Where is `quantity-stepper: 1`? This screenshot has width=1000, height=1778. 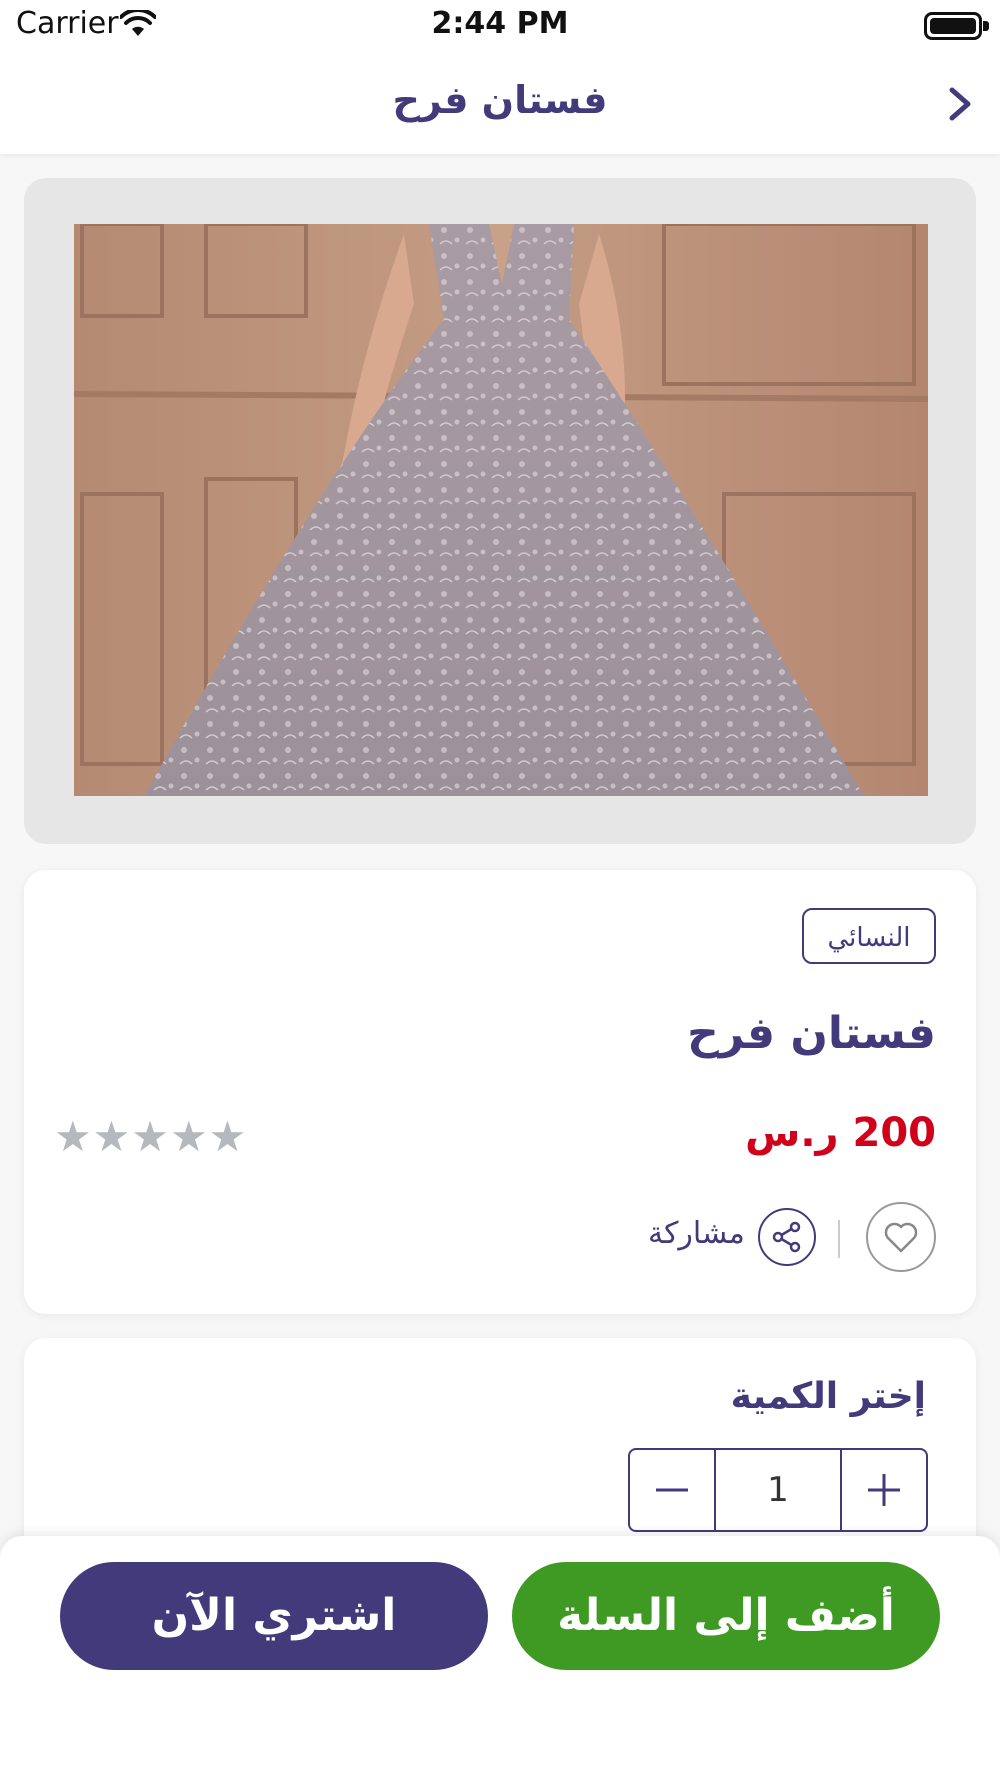
quantity-stepper: 1 is located at coordinates (778, 1490).